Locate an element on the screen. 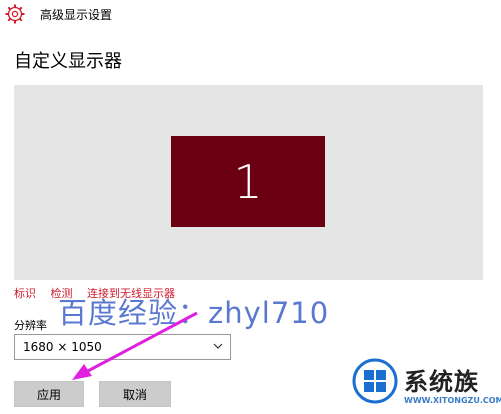  cancel-button: 取消 is located at coordinates (135, 394).